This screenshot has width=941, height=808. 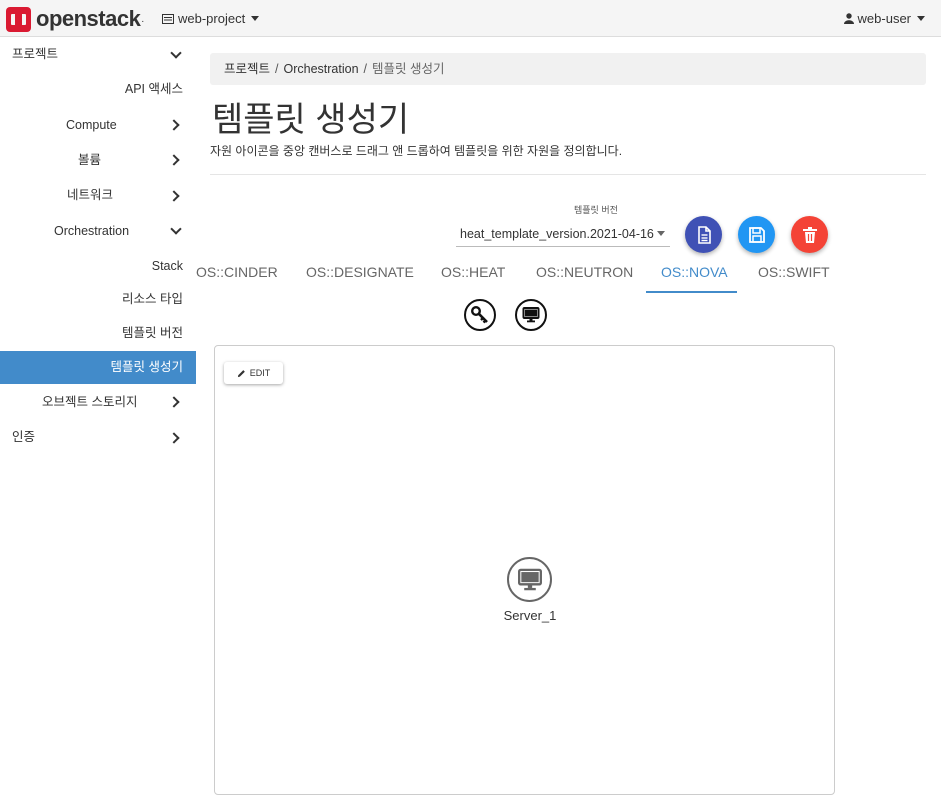 I want to click on user-icon, so click(x=848, y=18).